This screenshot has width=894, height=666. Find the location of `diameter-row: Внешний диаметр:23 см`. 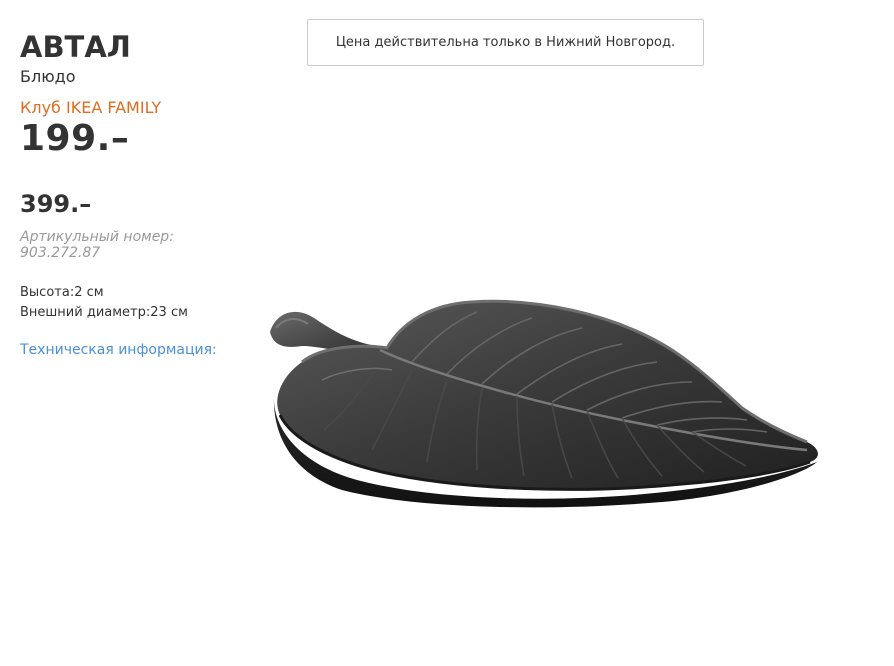

diameter-row: Внешний диаметр:23 см is located at coordinates (140, 313).